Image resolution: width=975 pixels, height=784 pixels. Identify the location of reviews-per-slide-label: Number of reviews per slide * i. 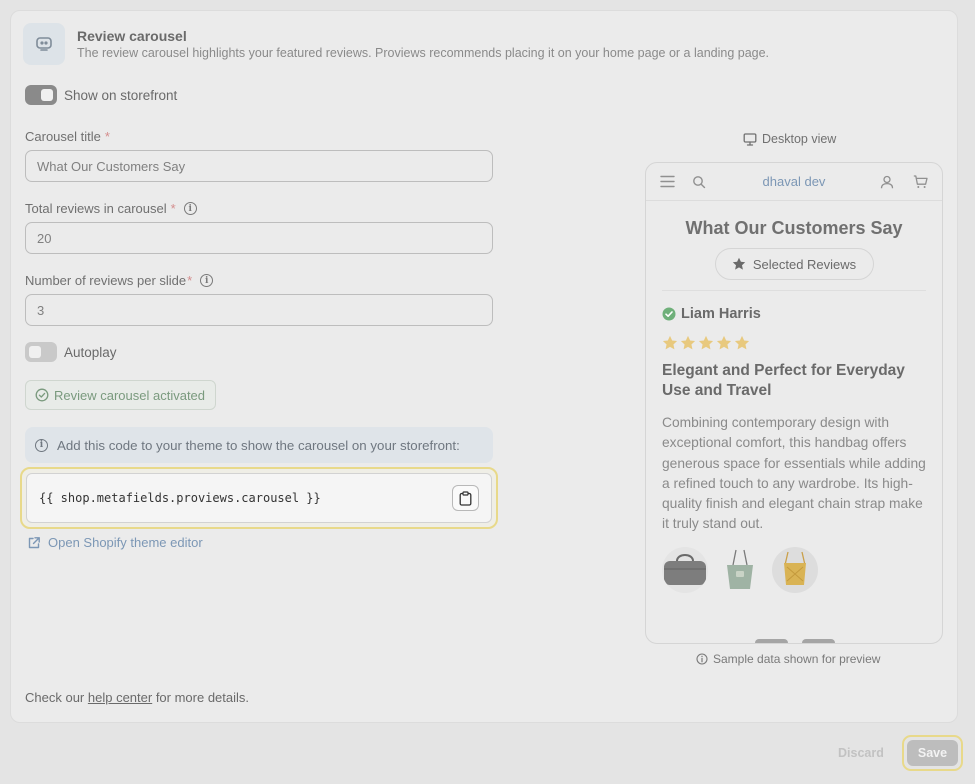
(119, 280).